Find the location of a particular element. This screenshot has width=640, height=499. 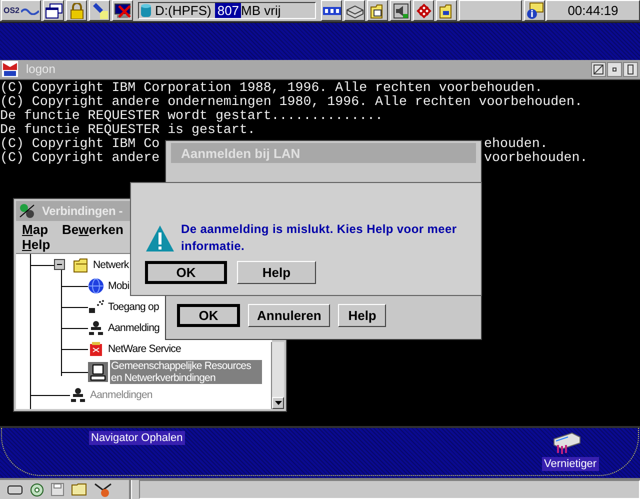

menu-item: Bewerken is located at coordinates (93, 229).